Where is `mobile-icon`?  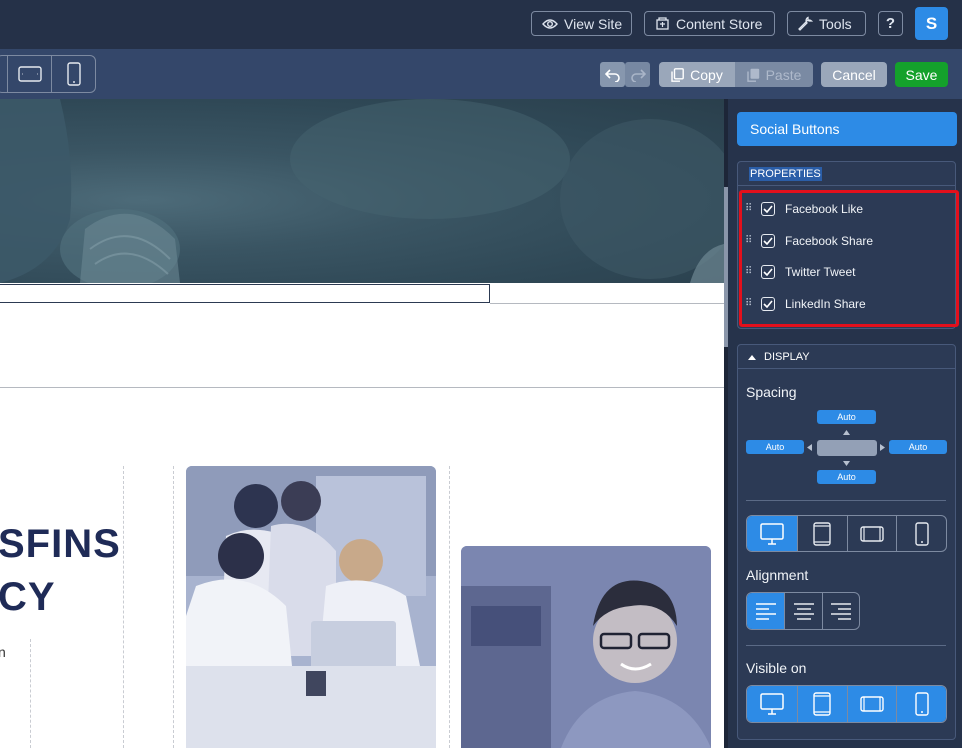
mobile-icon is located at coordinates (921, 704).